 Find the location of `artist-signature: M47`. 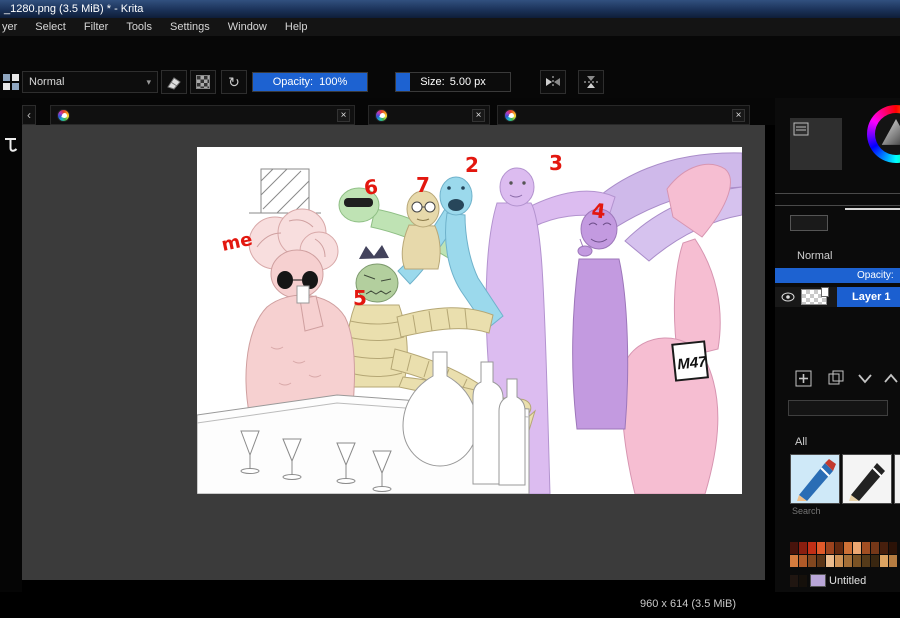

artist-signature: M47 is located at coordinates (690, 361).